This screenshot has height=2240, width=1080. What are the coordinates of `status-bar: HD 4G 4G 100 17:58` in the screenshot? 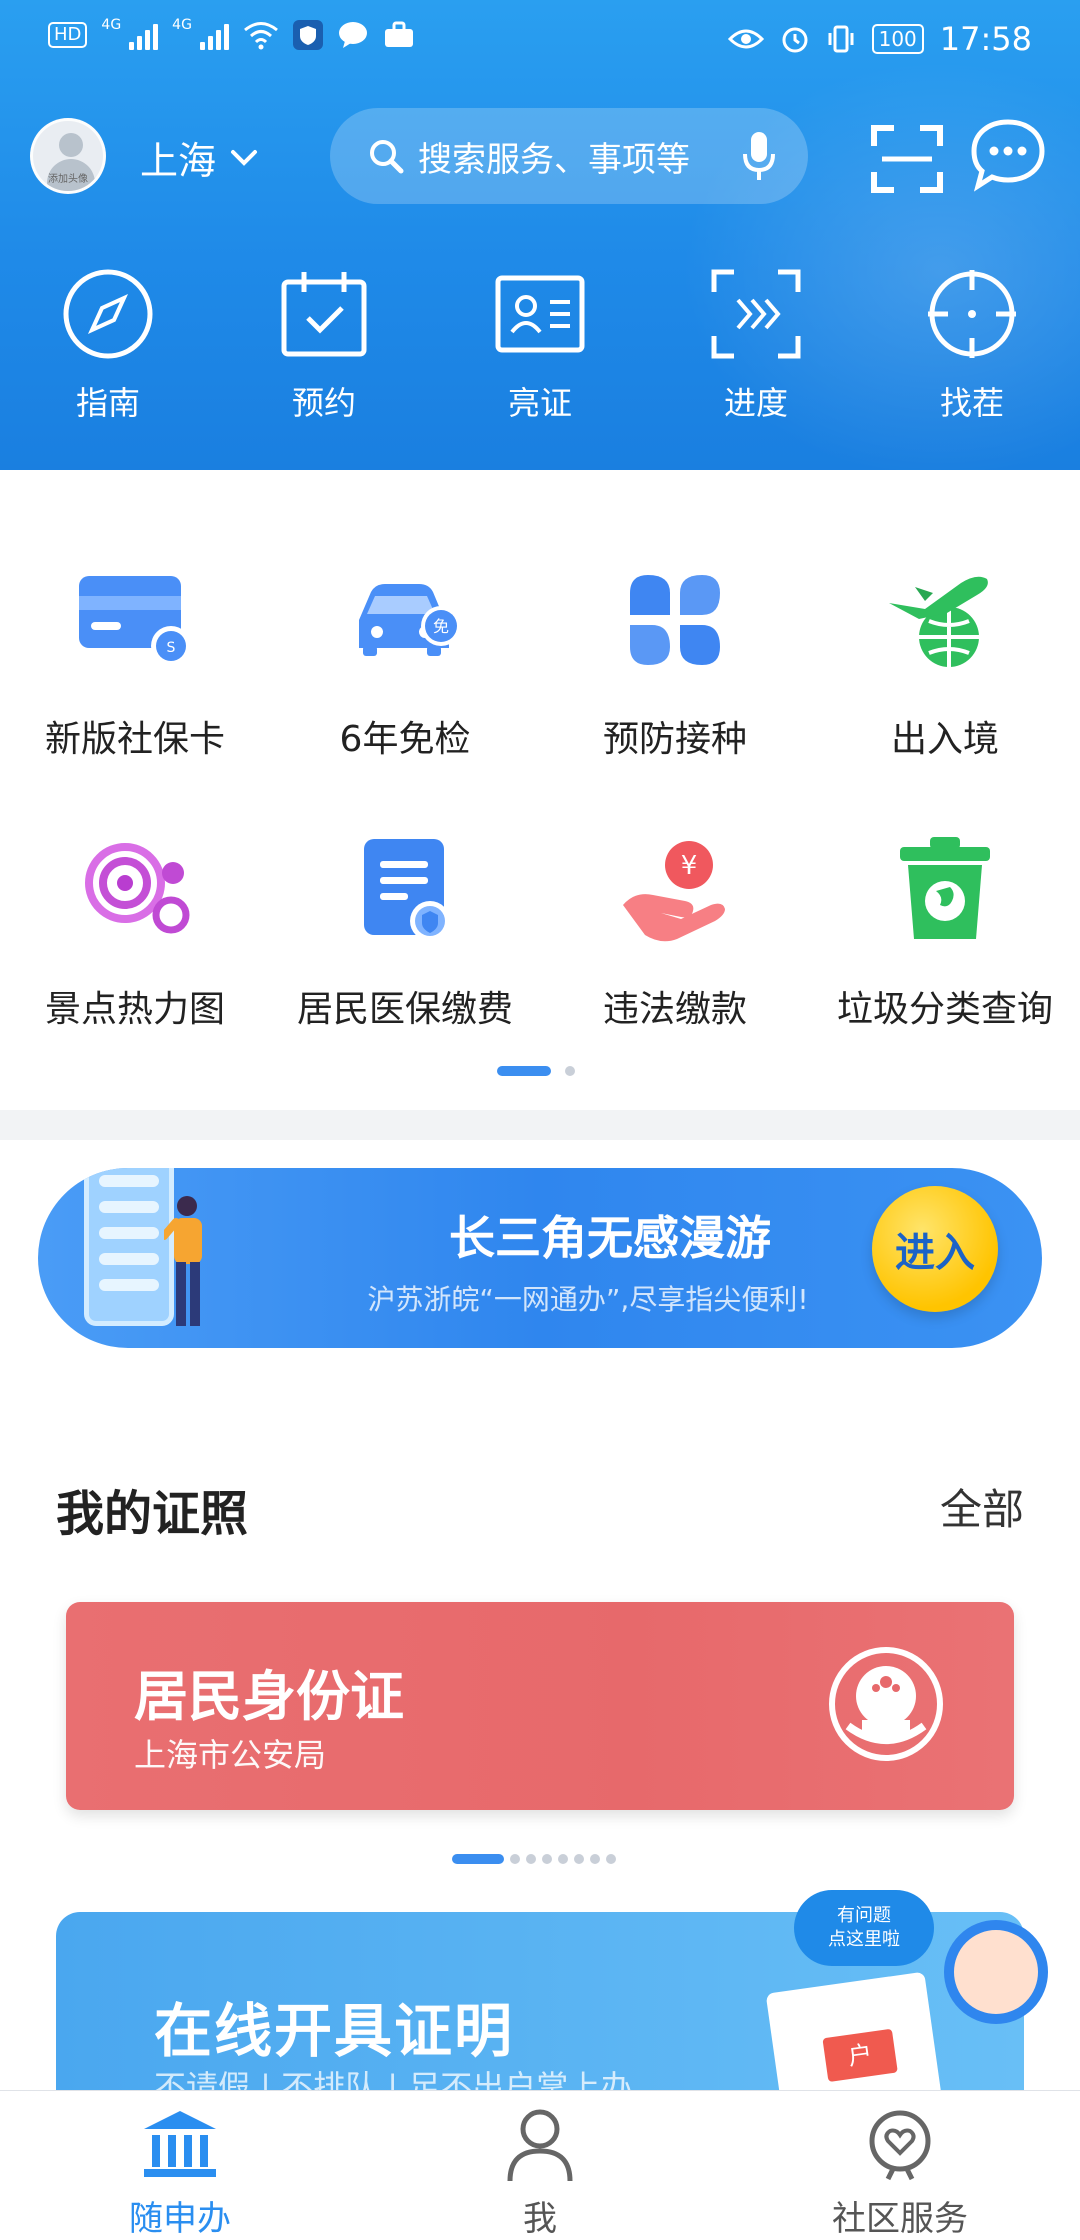 It's located at (540, 40).